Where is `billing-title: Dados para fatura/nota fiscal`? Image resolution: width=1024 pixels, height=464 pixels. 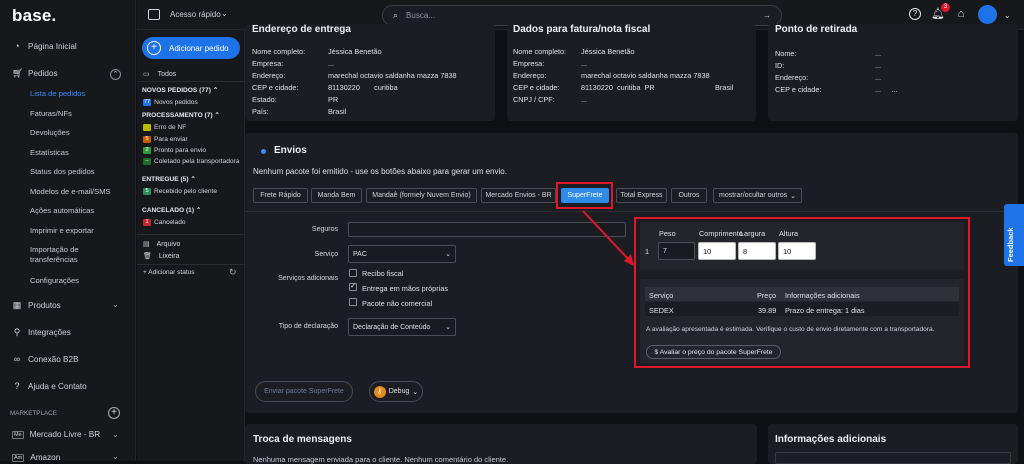 billing-title: Dados para fatura/nota fiscal is located at coordinates (582, 29).